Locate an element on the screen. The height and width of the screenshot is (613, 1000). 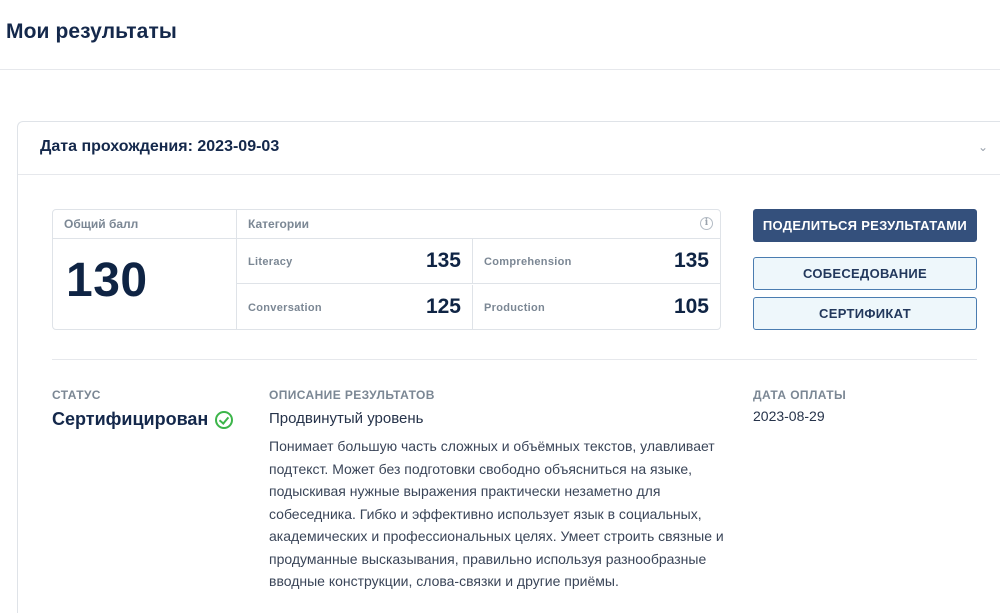
share-results-button: ПОДЕЛИТЬСЯ РЕЗУЛЬТАТАМИ is located at coordinates (865, 225).